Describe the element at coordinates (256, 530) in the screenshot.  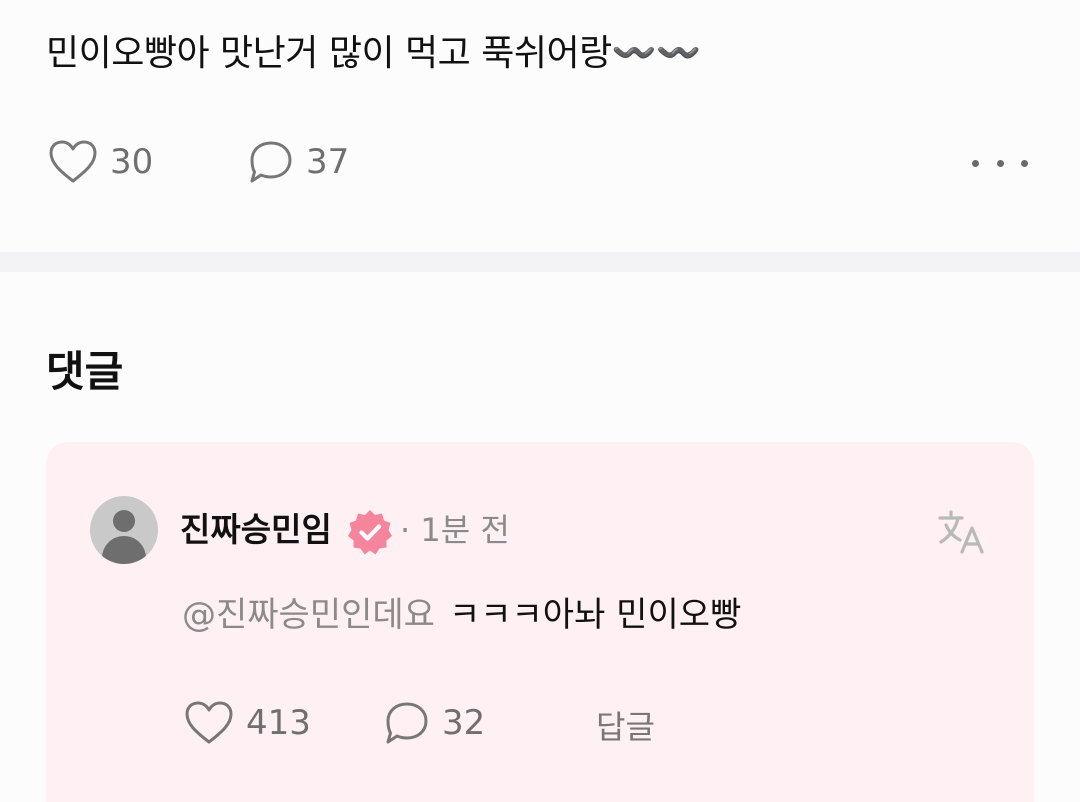
I see `comment-username: 진짜승민임` at that location.